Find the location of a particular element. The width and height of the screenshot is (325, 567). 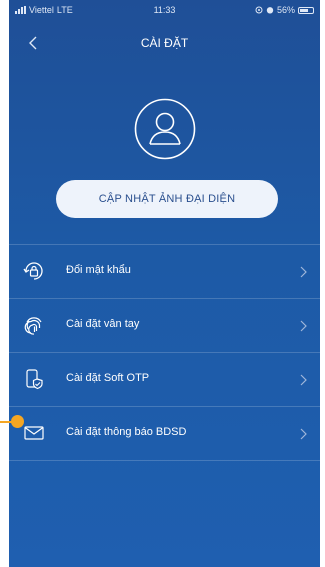

lock-refresh-icon is located at coordinates (33, 271).